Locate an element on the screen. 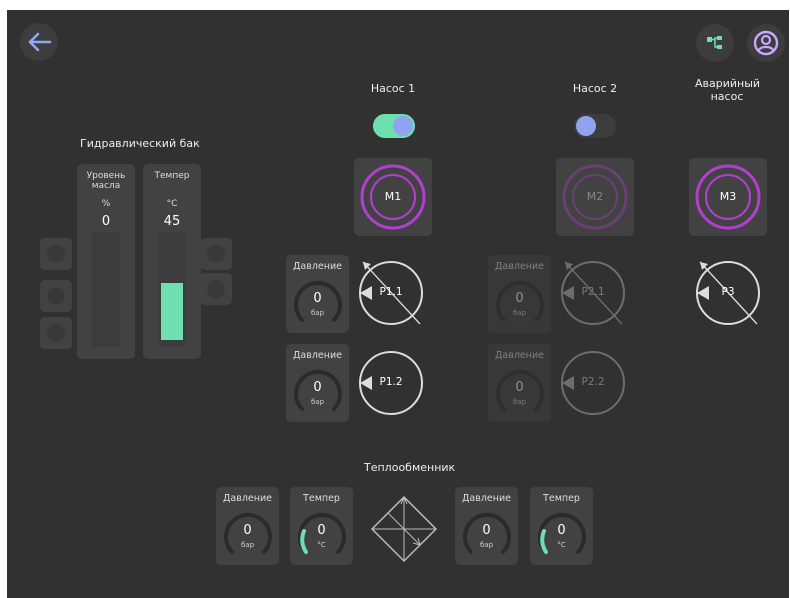 This screenshot has height=598, width=790. oil-temp-title: Темпер is located at coordinates (172, 176).